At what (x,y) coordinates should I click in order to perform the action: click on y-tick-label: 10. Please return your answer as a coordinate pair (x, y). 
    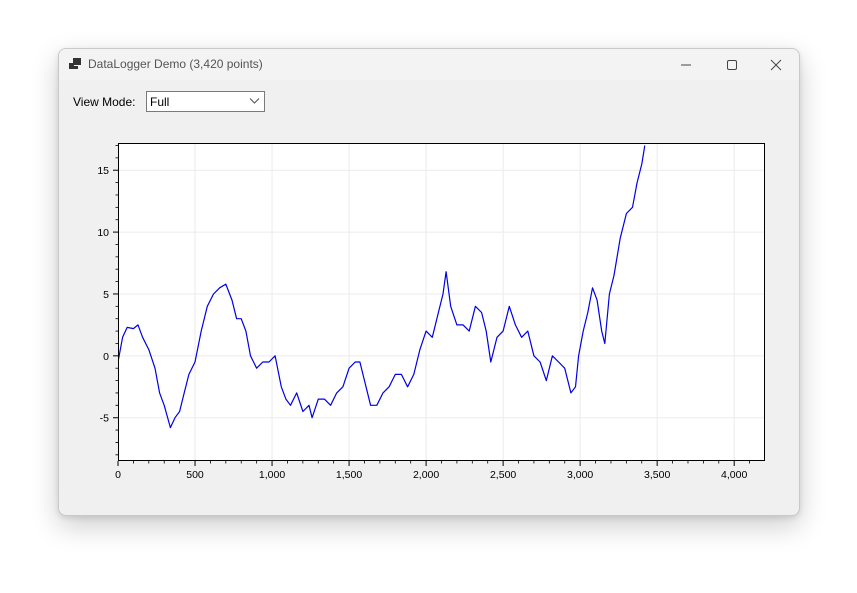
    Looking at the image, I should click on (103, 233).